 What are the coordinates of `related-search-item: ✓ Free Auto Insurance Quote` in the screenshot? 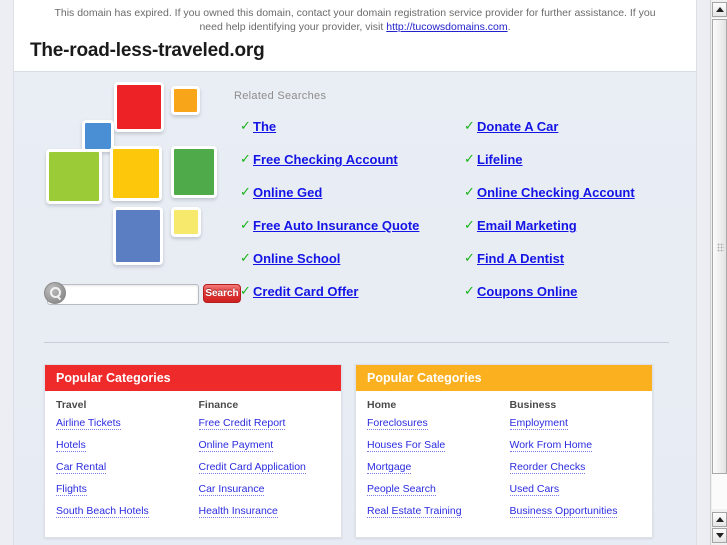 It's located at (355, 233).